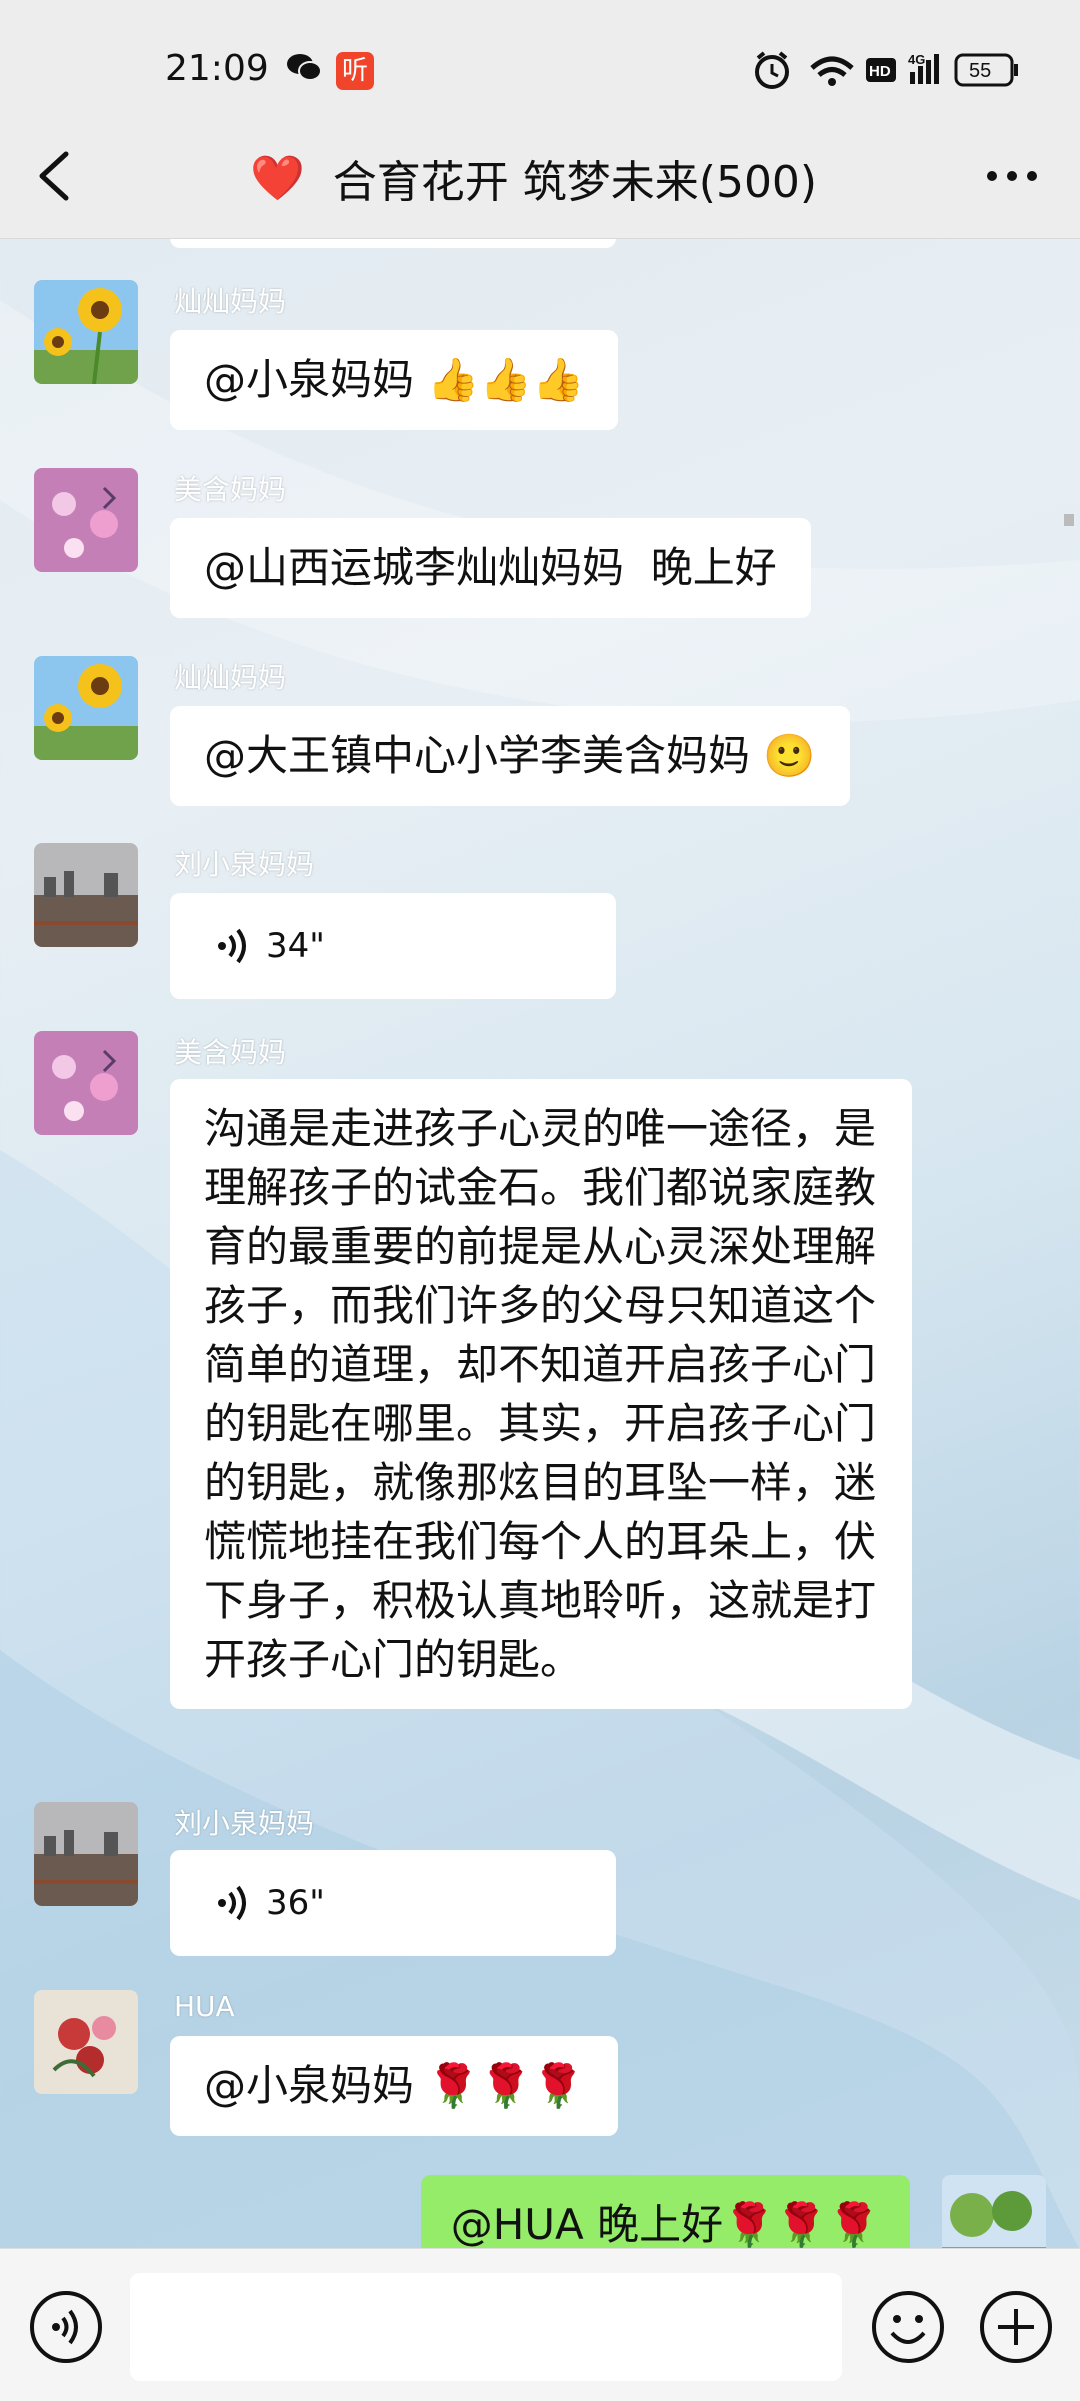  Describe the element at coordinates (66, 2327) in the screenshot. I see `voice-icon` at that location.